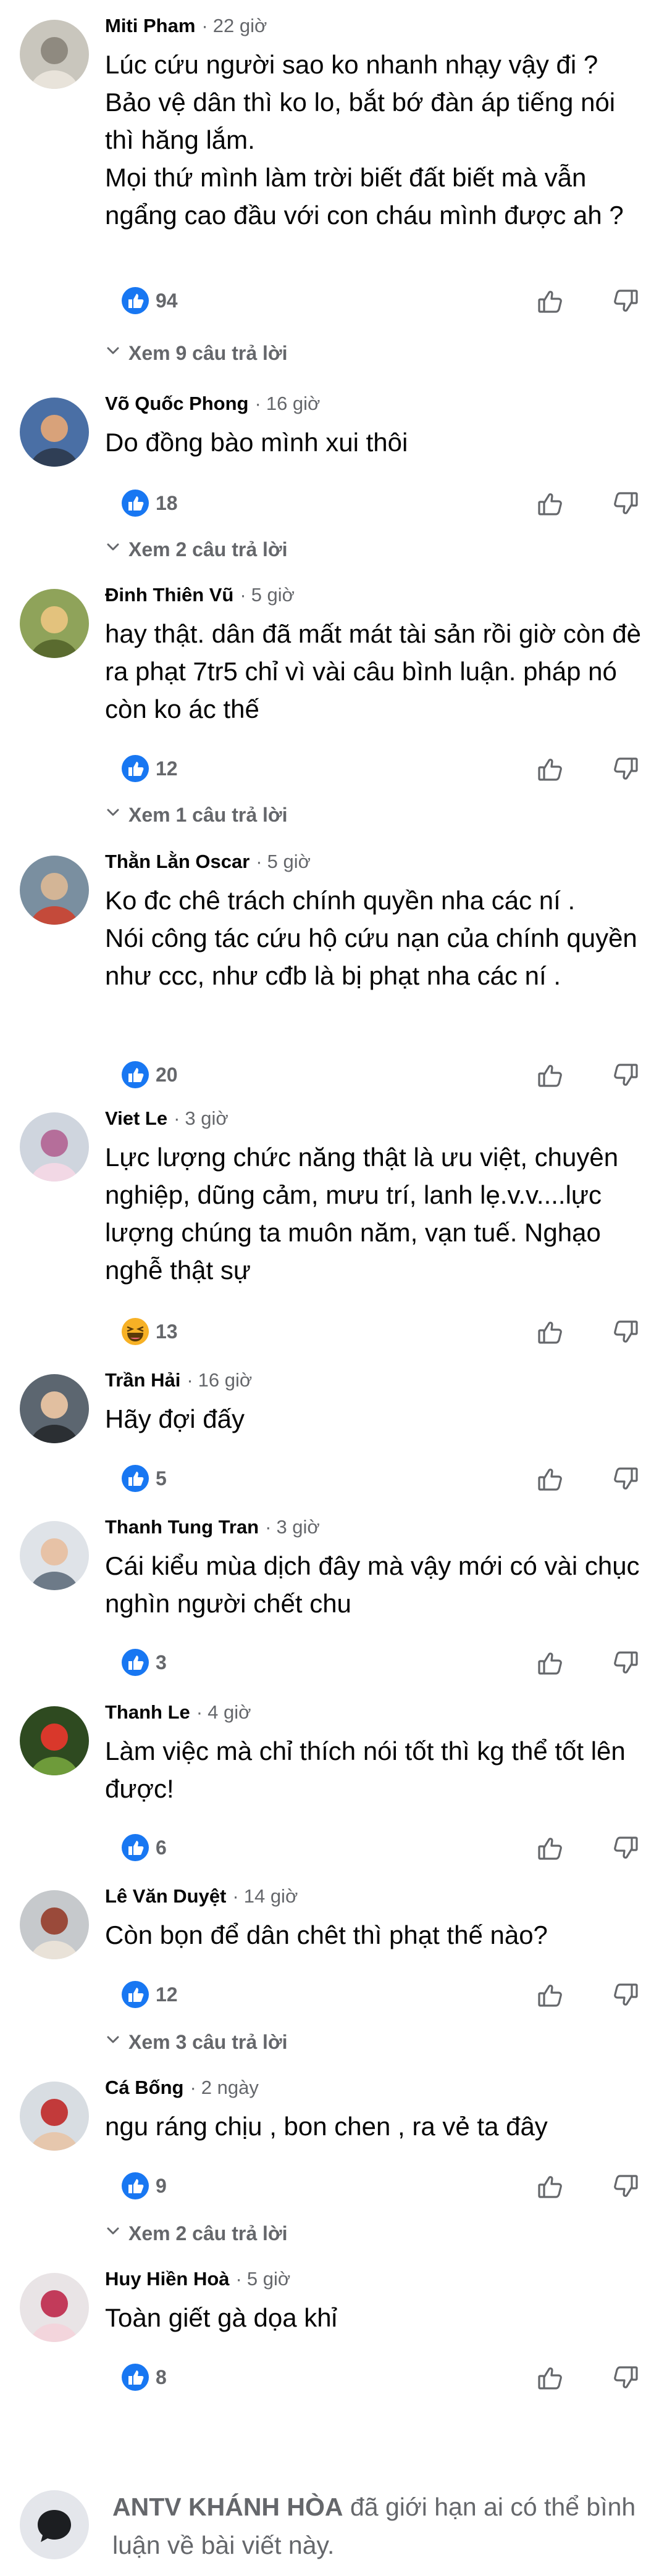  I want to click on comment-author: Thanh Le, so click(147, 1712).